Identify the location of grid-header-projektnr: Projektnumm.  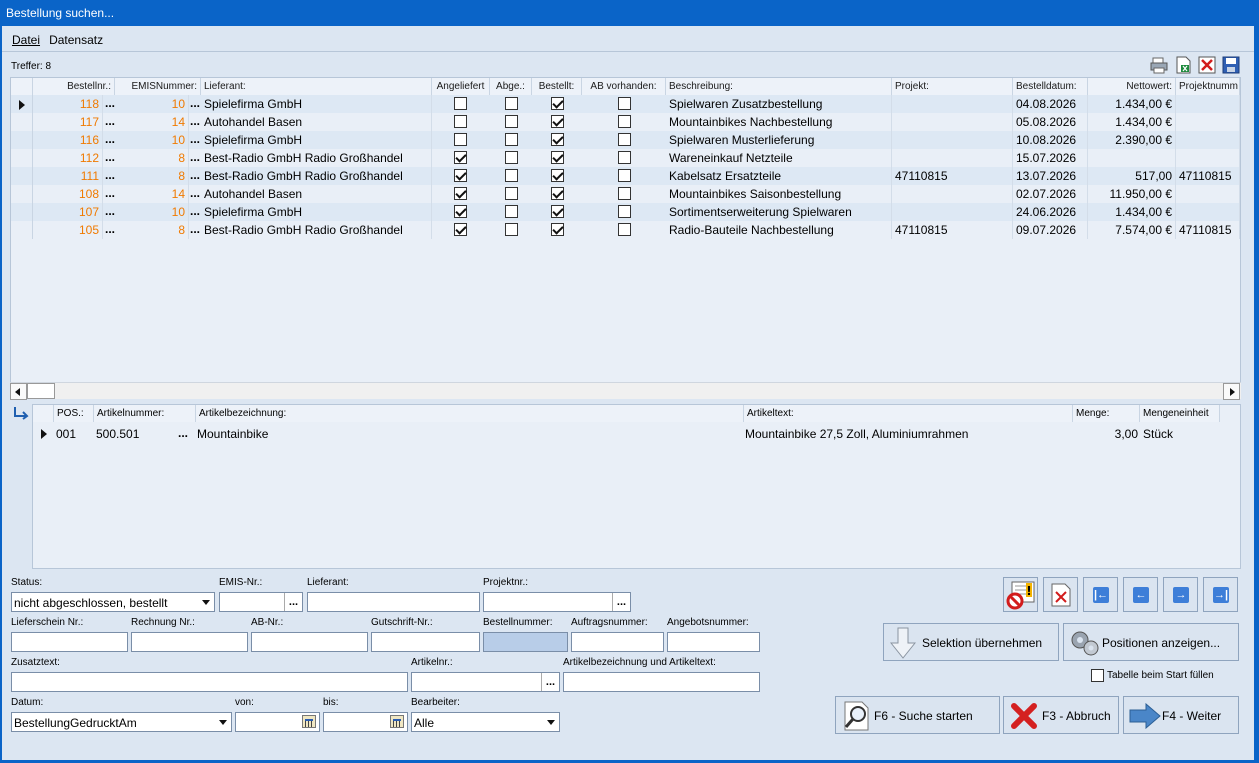
(1208, 86).